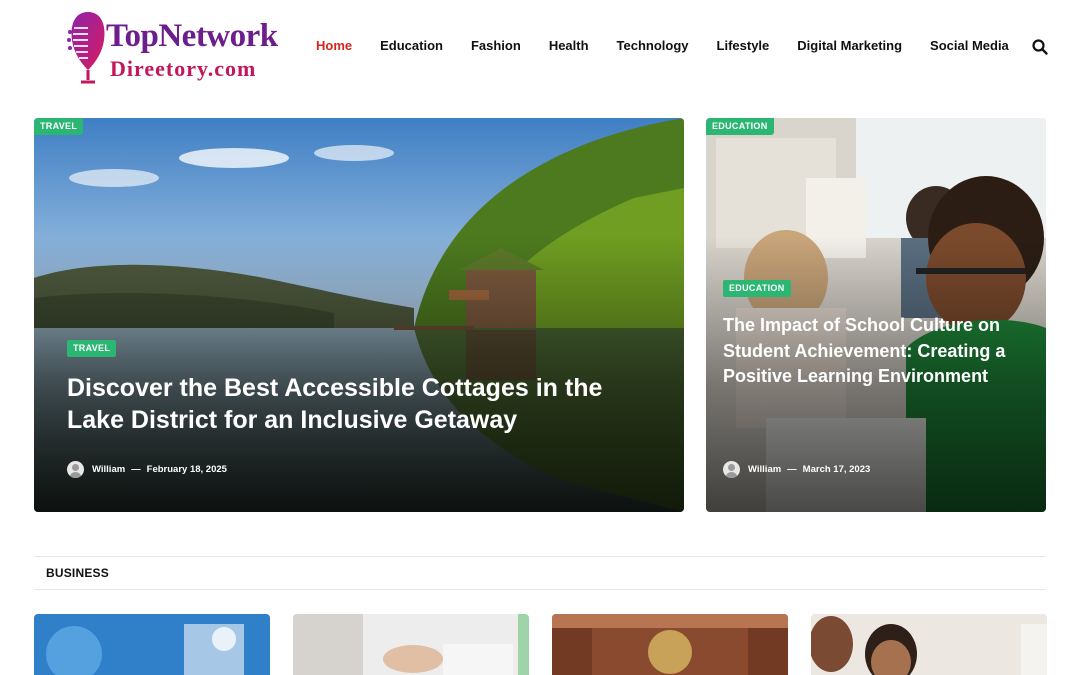 The height and width of the screenshot is (675, 1080). Describe the element at coordinates (192, 36) in the screenshot. I see `logo-text-top: TopNetwork` at that location.